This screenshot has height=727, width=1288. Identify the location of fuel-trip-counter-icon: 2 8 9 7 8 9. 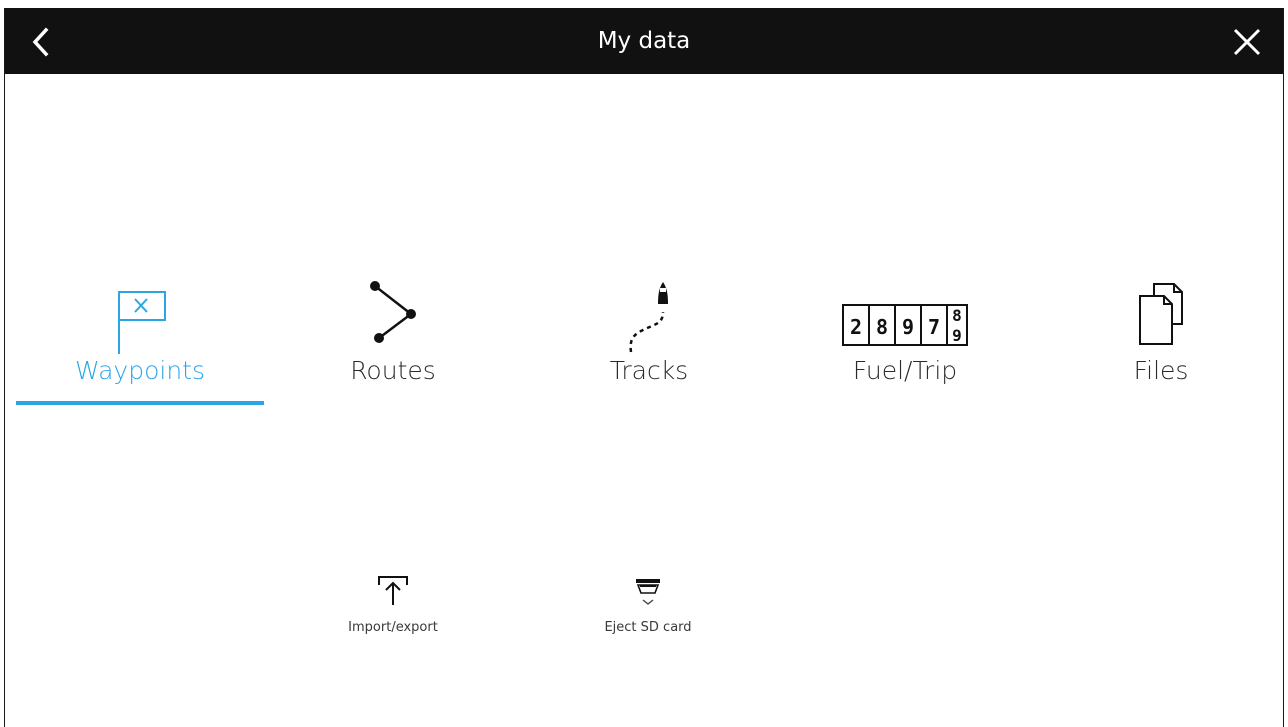
(905, 325).